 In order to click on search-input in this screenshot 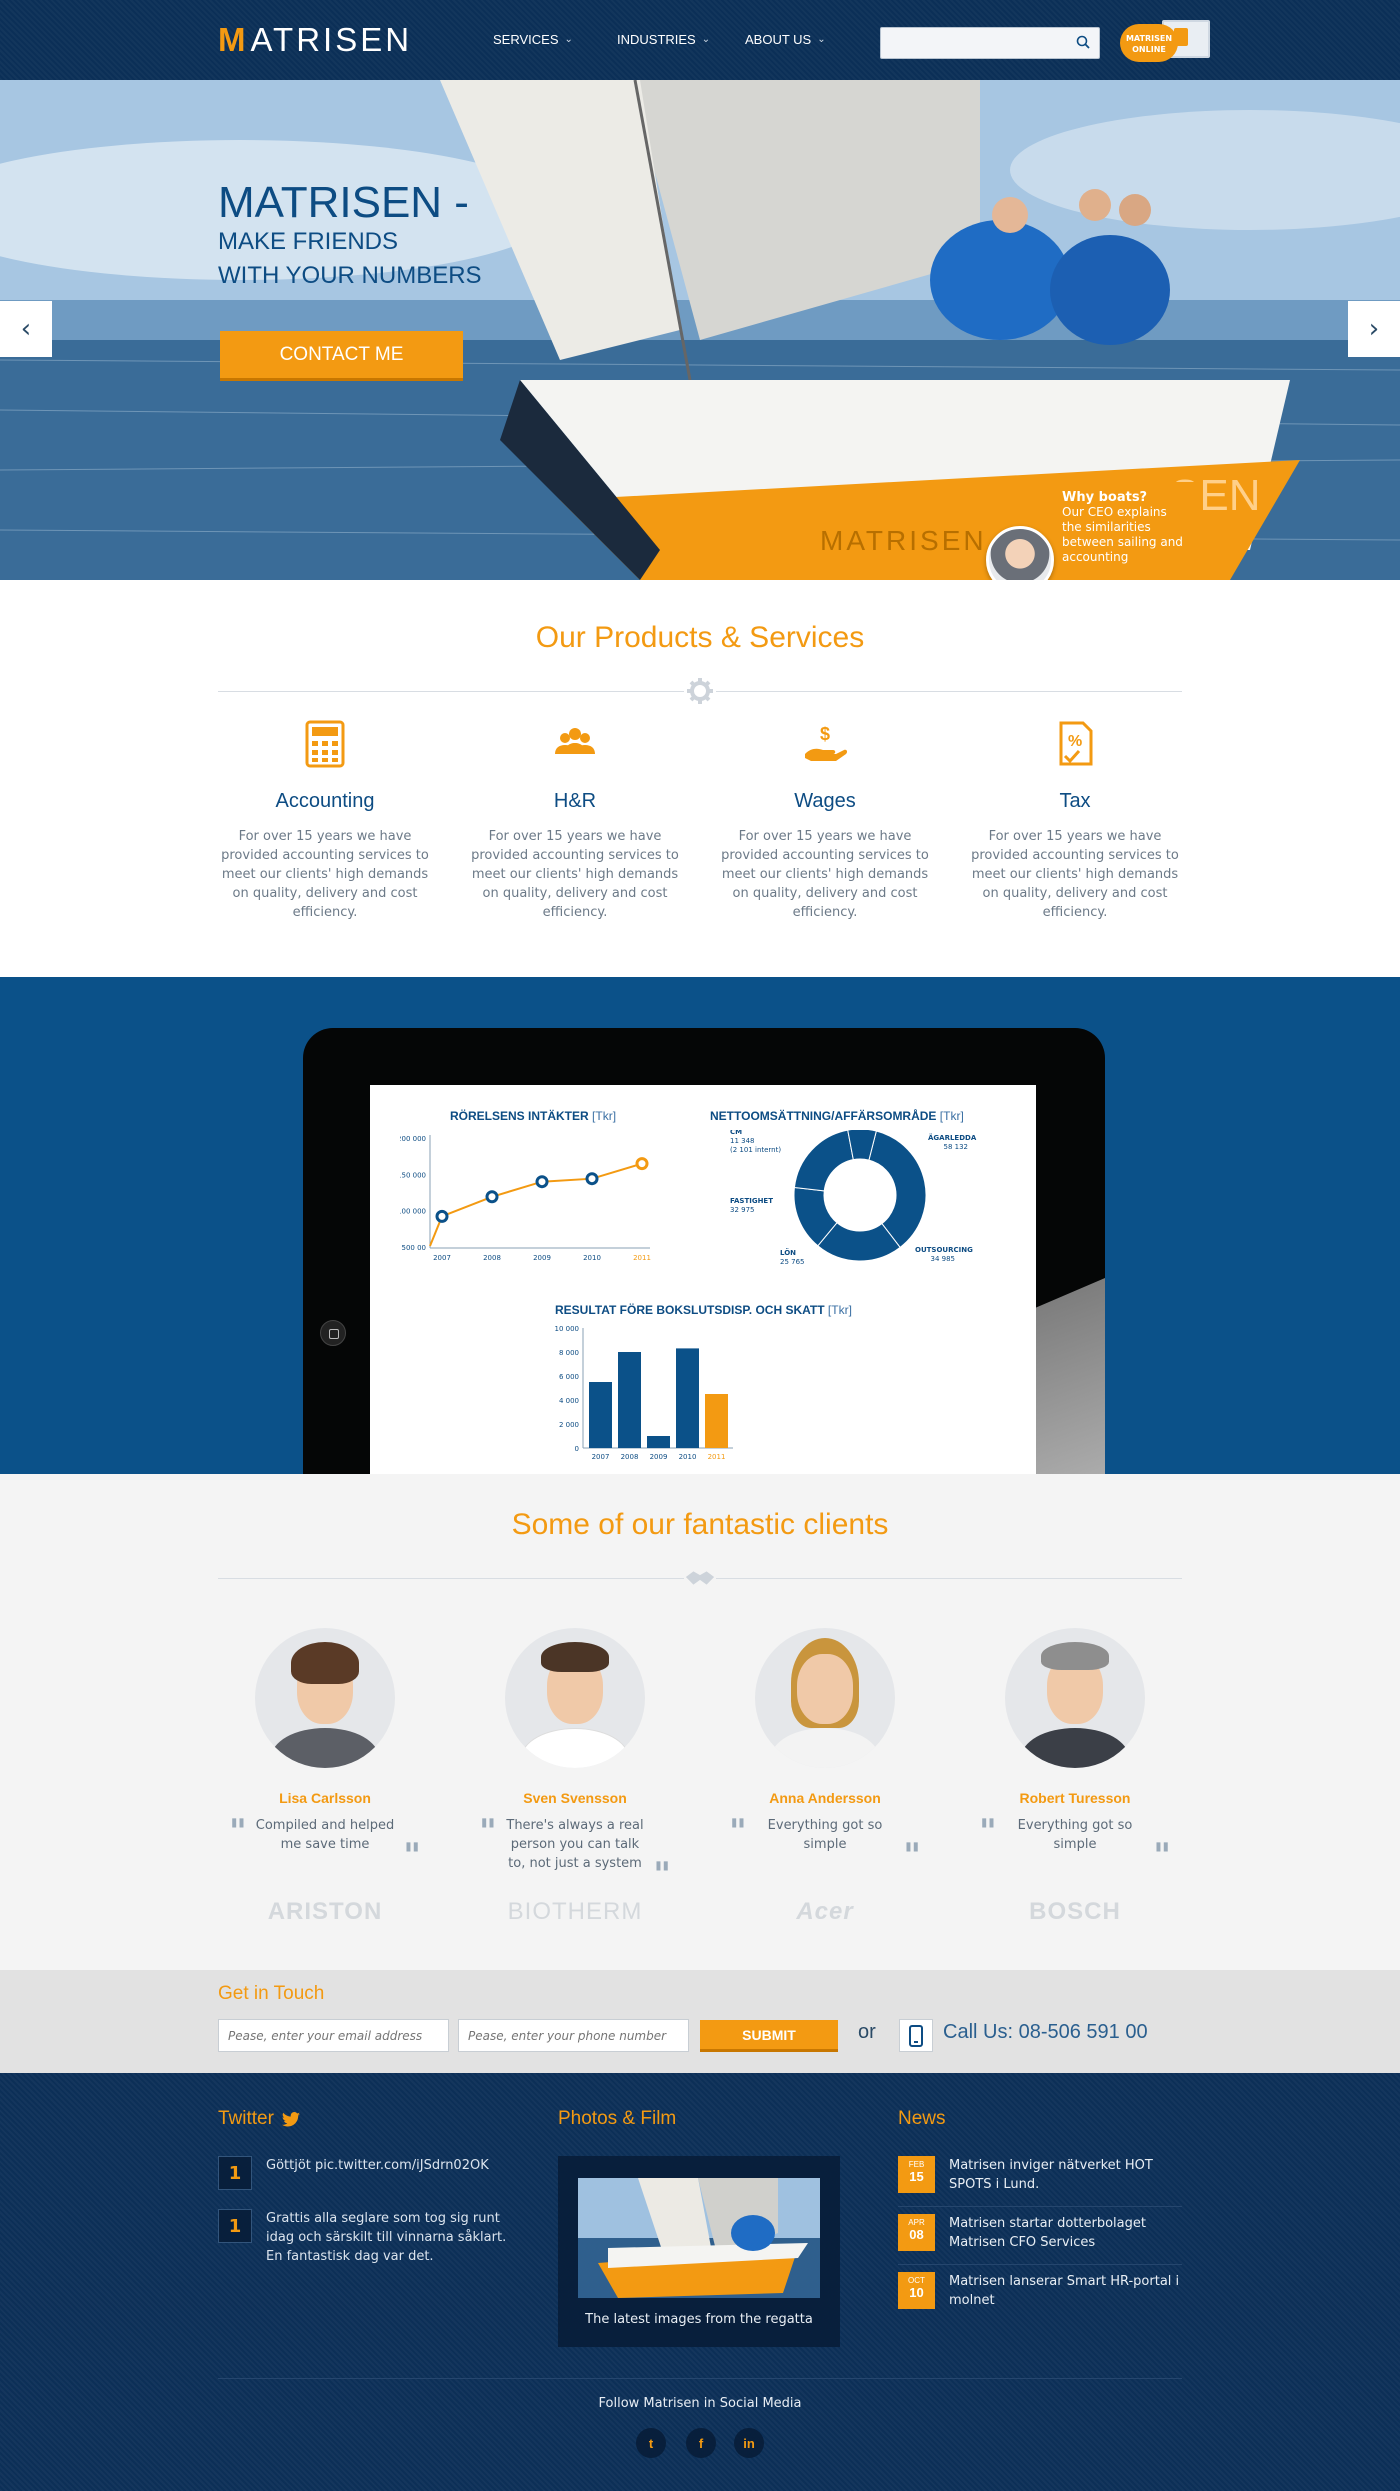, I will do `click(990, 43)`.